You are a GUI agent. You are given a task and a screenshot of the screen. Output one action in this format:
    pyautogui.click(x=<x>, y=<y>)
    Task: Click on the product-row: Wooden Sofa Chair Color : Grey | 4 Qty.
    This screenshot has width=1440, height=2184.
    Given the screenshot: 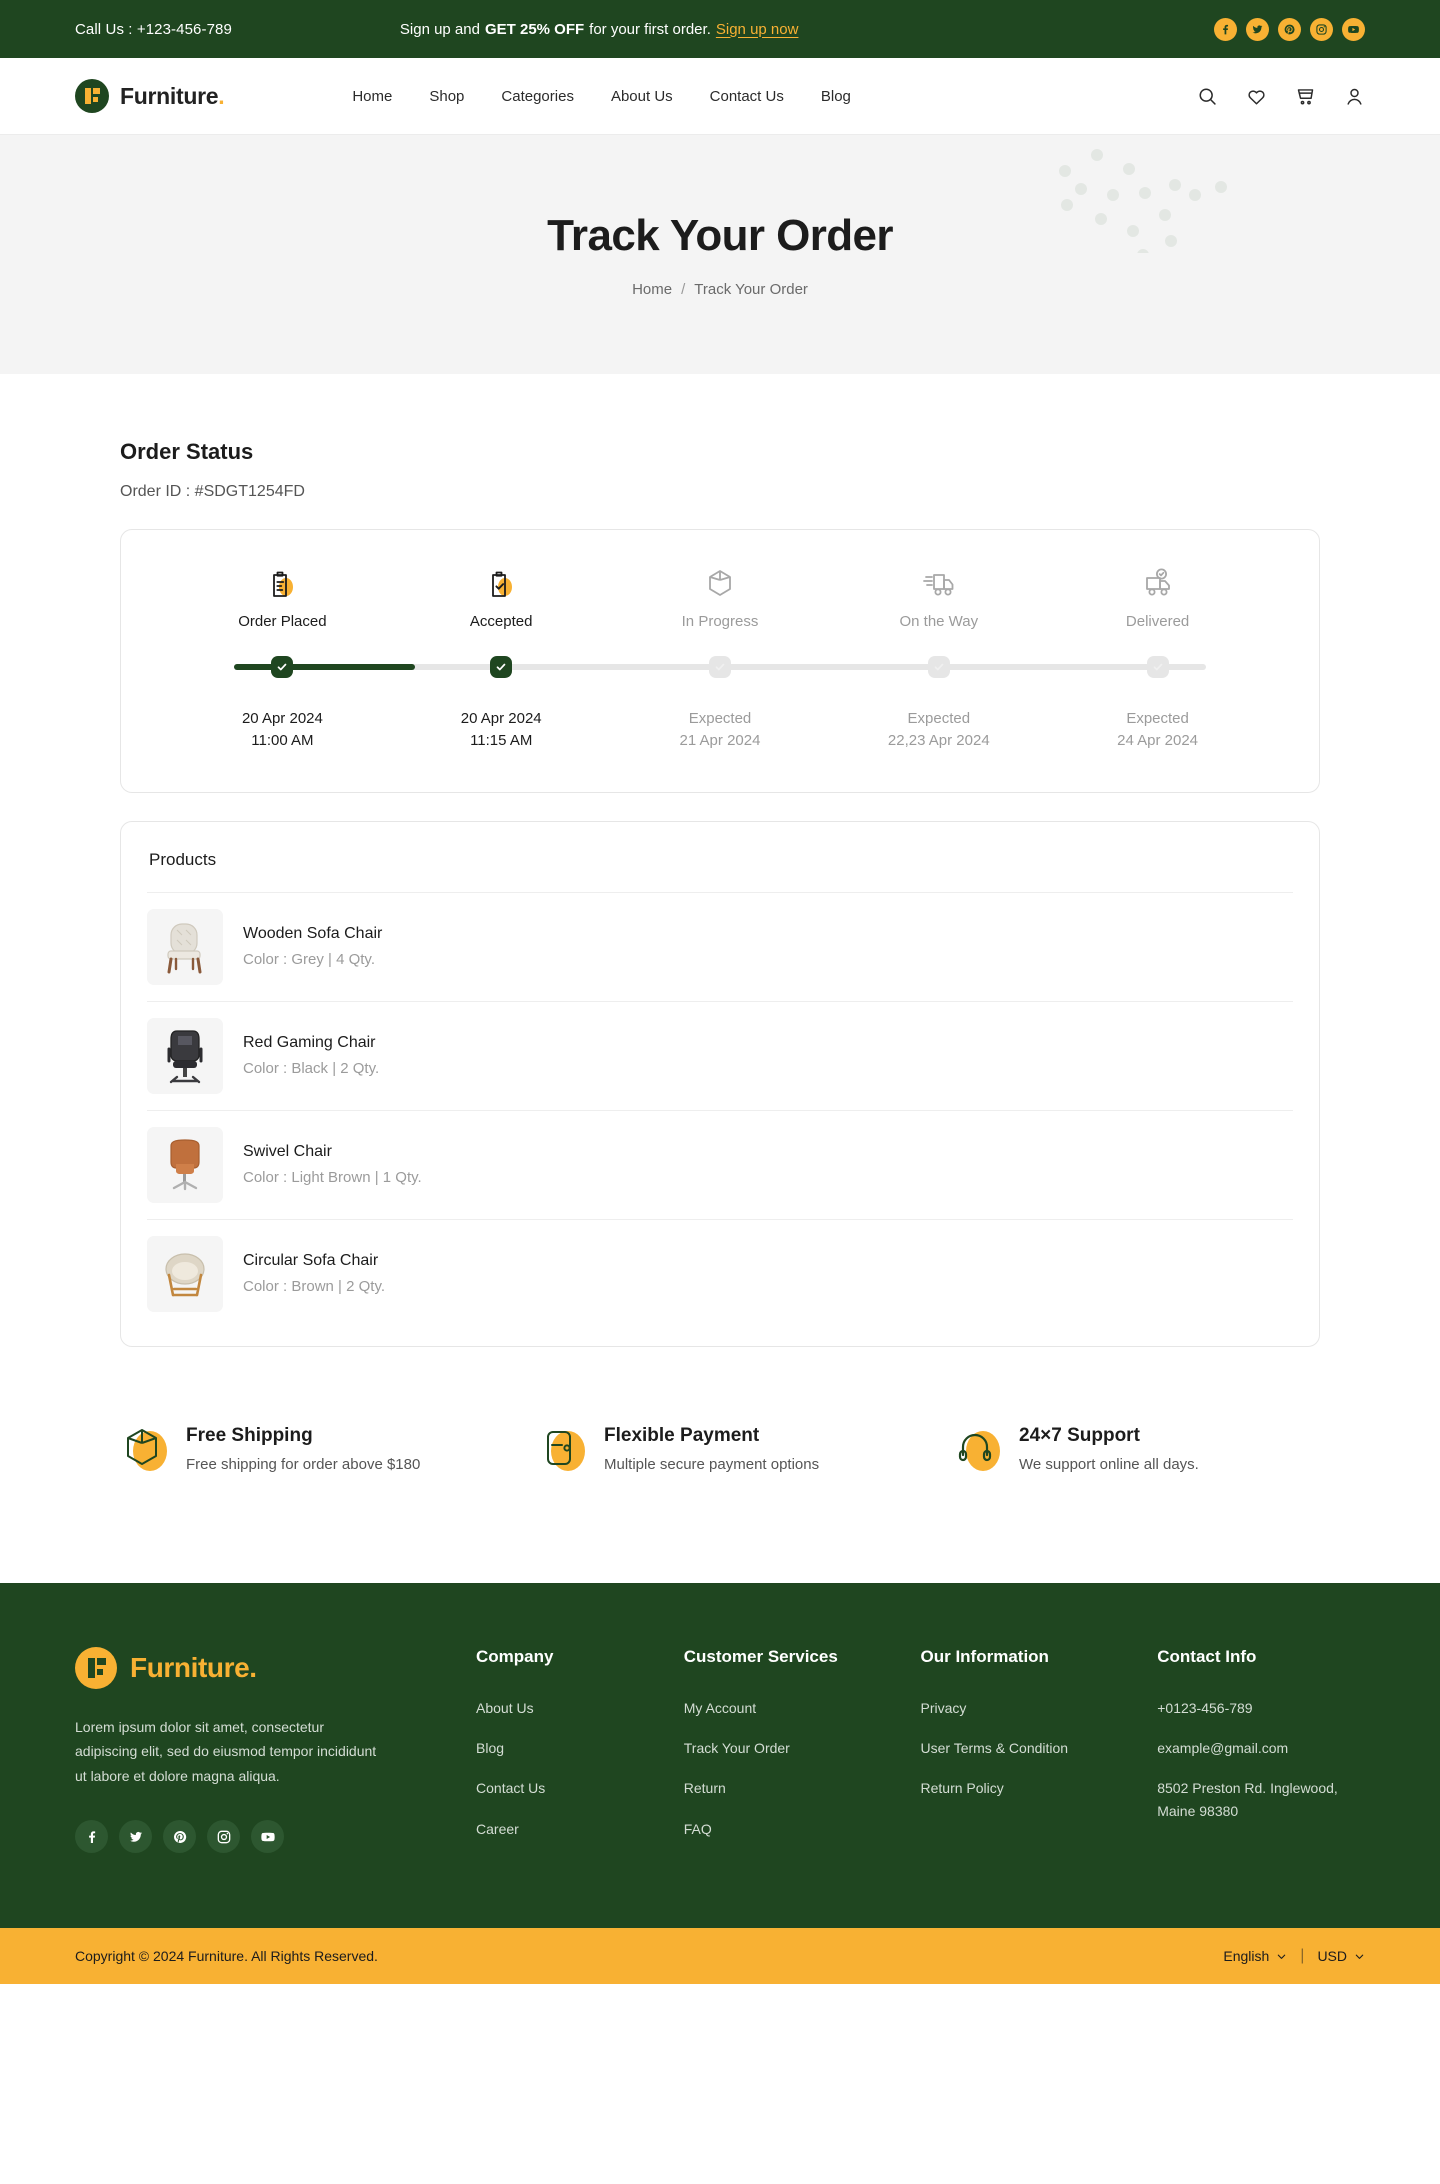 What is the action you would take?
    pyautogui.click(x=720, y=946)
    